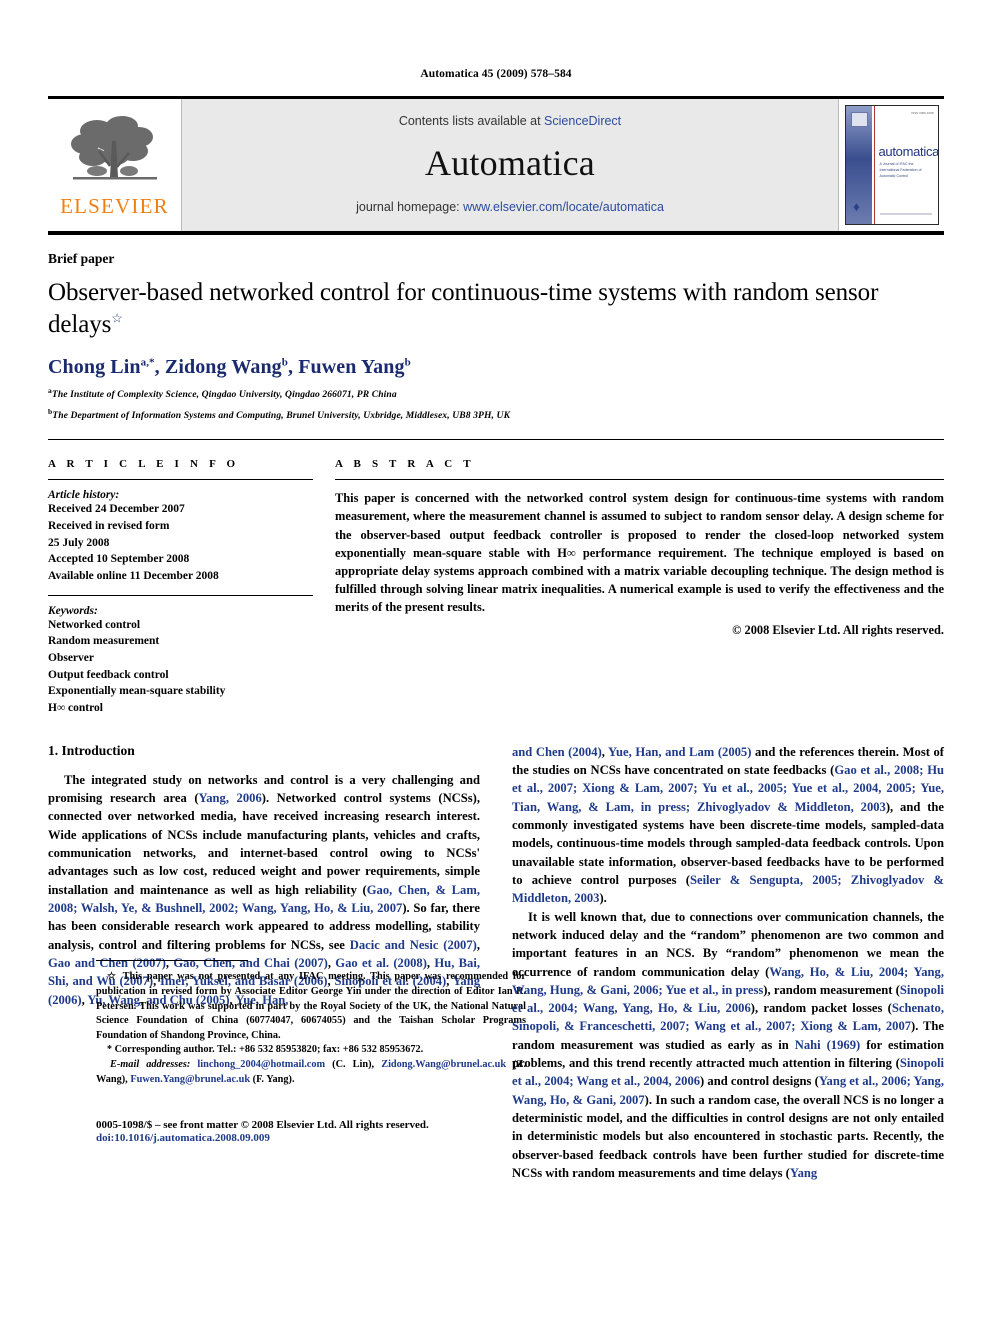 The height and width of the screenshot is (1323, 992). Describe the element at coordinates (874, 165) in the screenshot. I see `cover-red-rule` at that location.